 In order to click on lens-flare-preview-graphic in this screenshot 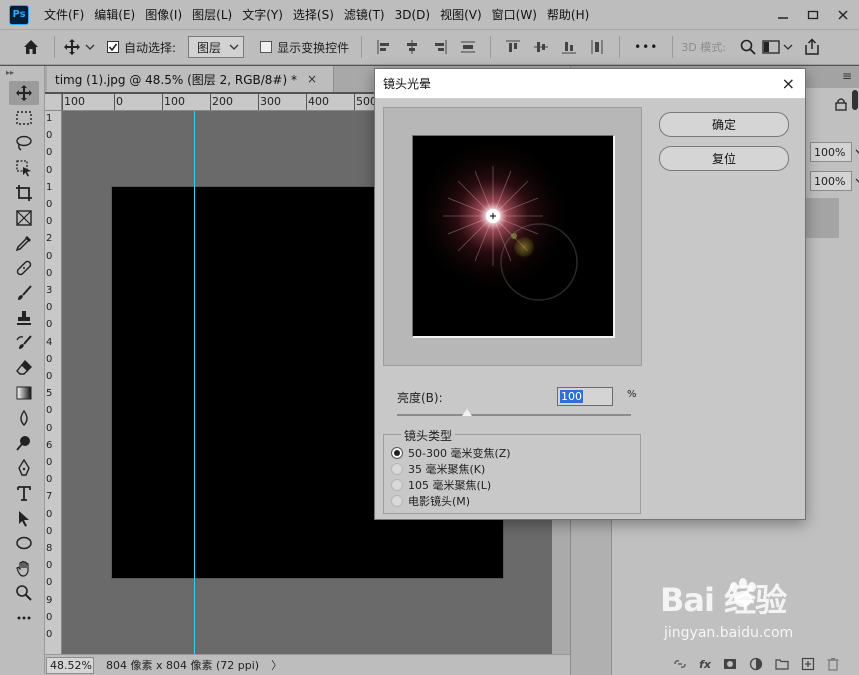, I will do `click(495, 218)`.